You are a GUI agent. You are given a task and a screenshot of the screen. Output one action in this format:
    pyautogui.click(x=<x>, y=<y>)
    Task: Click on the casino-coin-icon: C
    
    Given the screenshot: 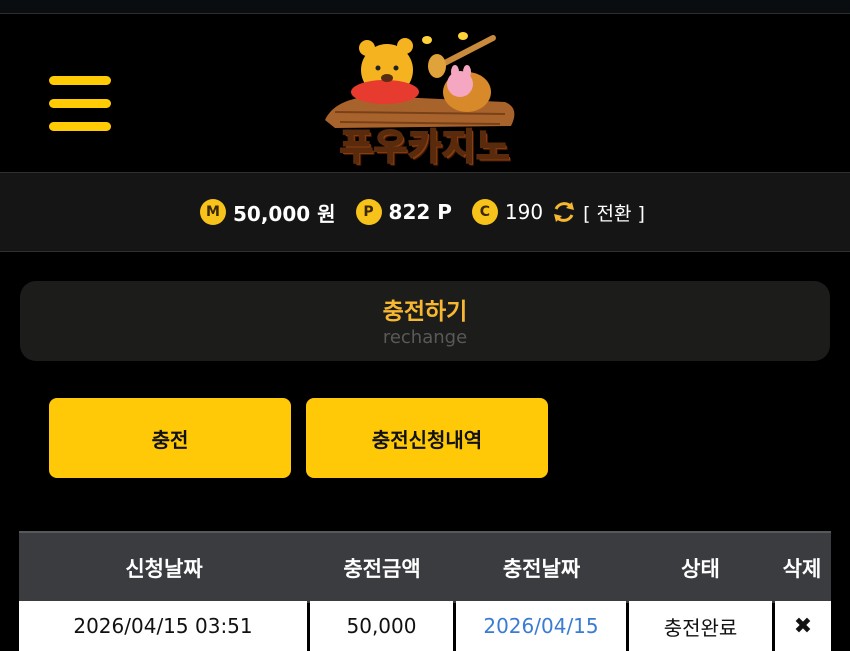 What is the action you would take?
    pyautogui.click(x=484, y=212)
    